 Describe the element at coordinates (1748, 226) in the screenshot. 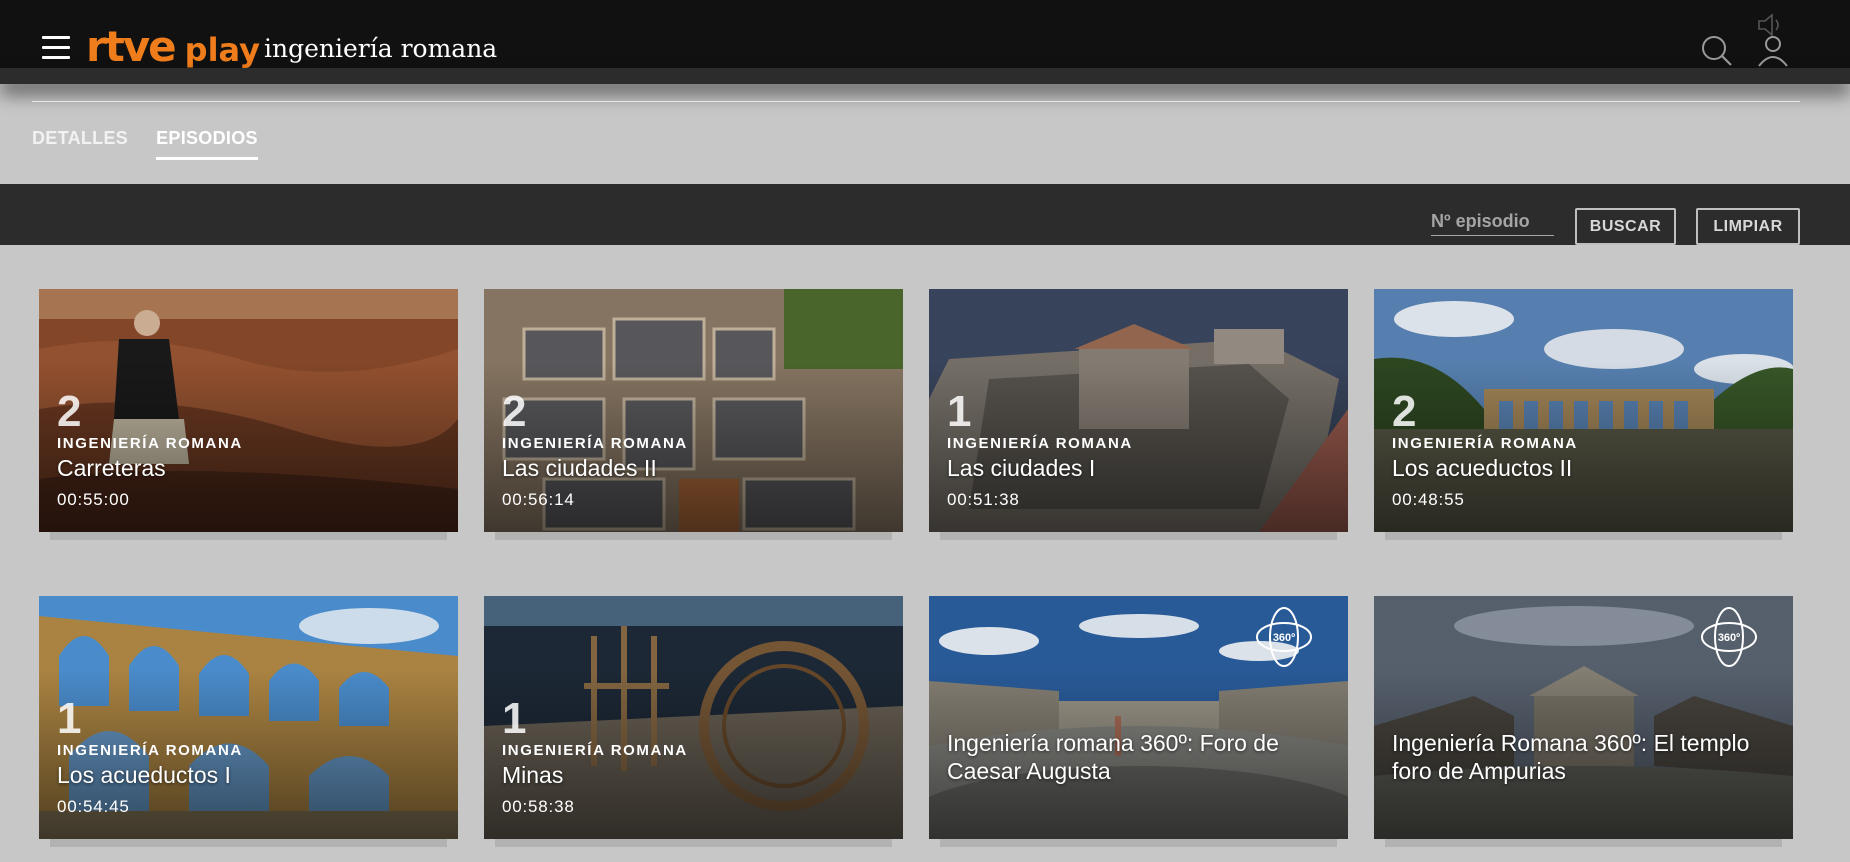

I see `clear-button: LIMPIAR` at that location.